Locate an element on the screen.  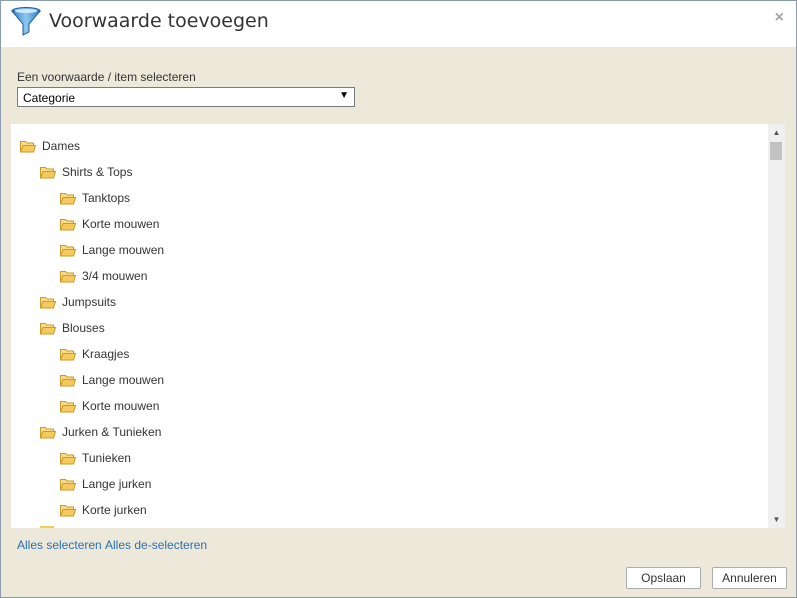
chevron-down-icon: ▼ is located at coordinates (344, 95).